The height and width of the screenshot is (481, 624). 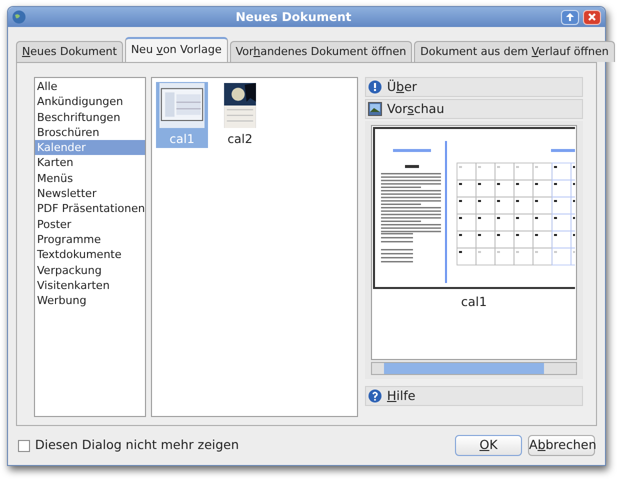 What do you see at coordinates (90, 255) in the screenshot?
I see `category-item: Textdokumente` at bounding box center [90, 255].